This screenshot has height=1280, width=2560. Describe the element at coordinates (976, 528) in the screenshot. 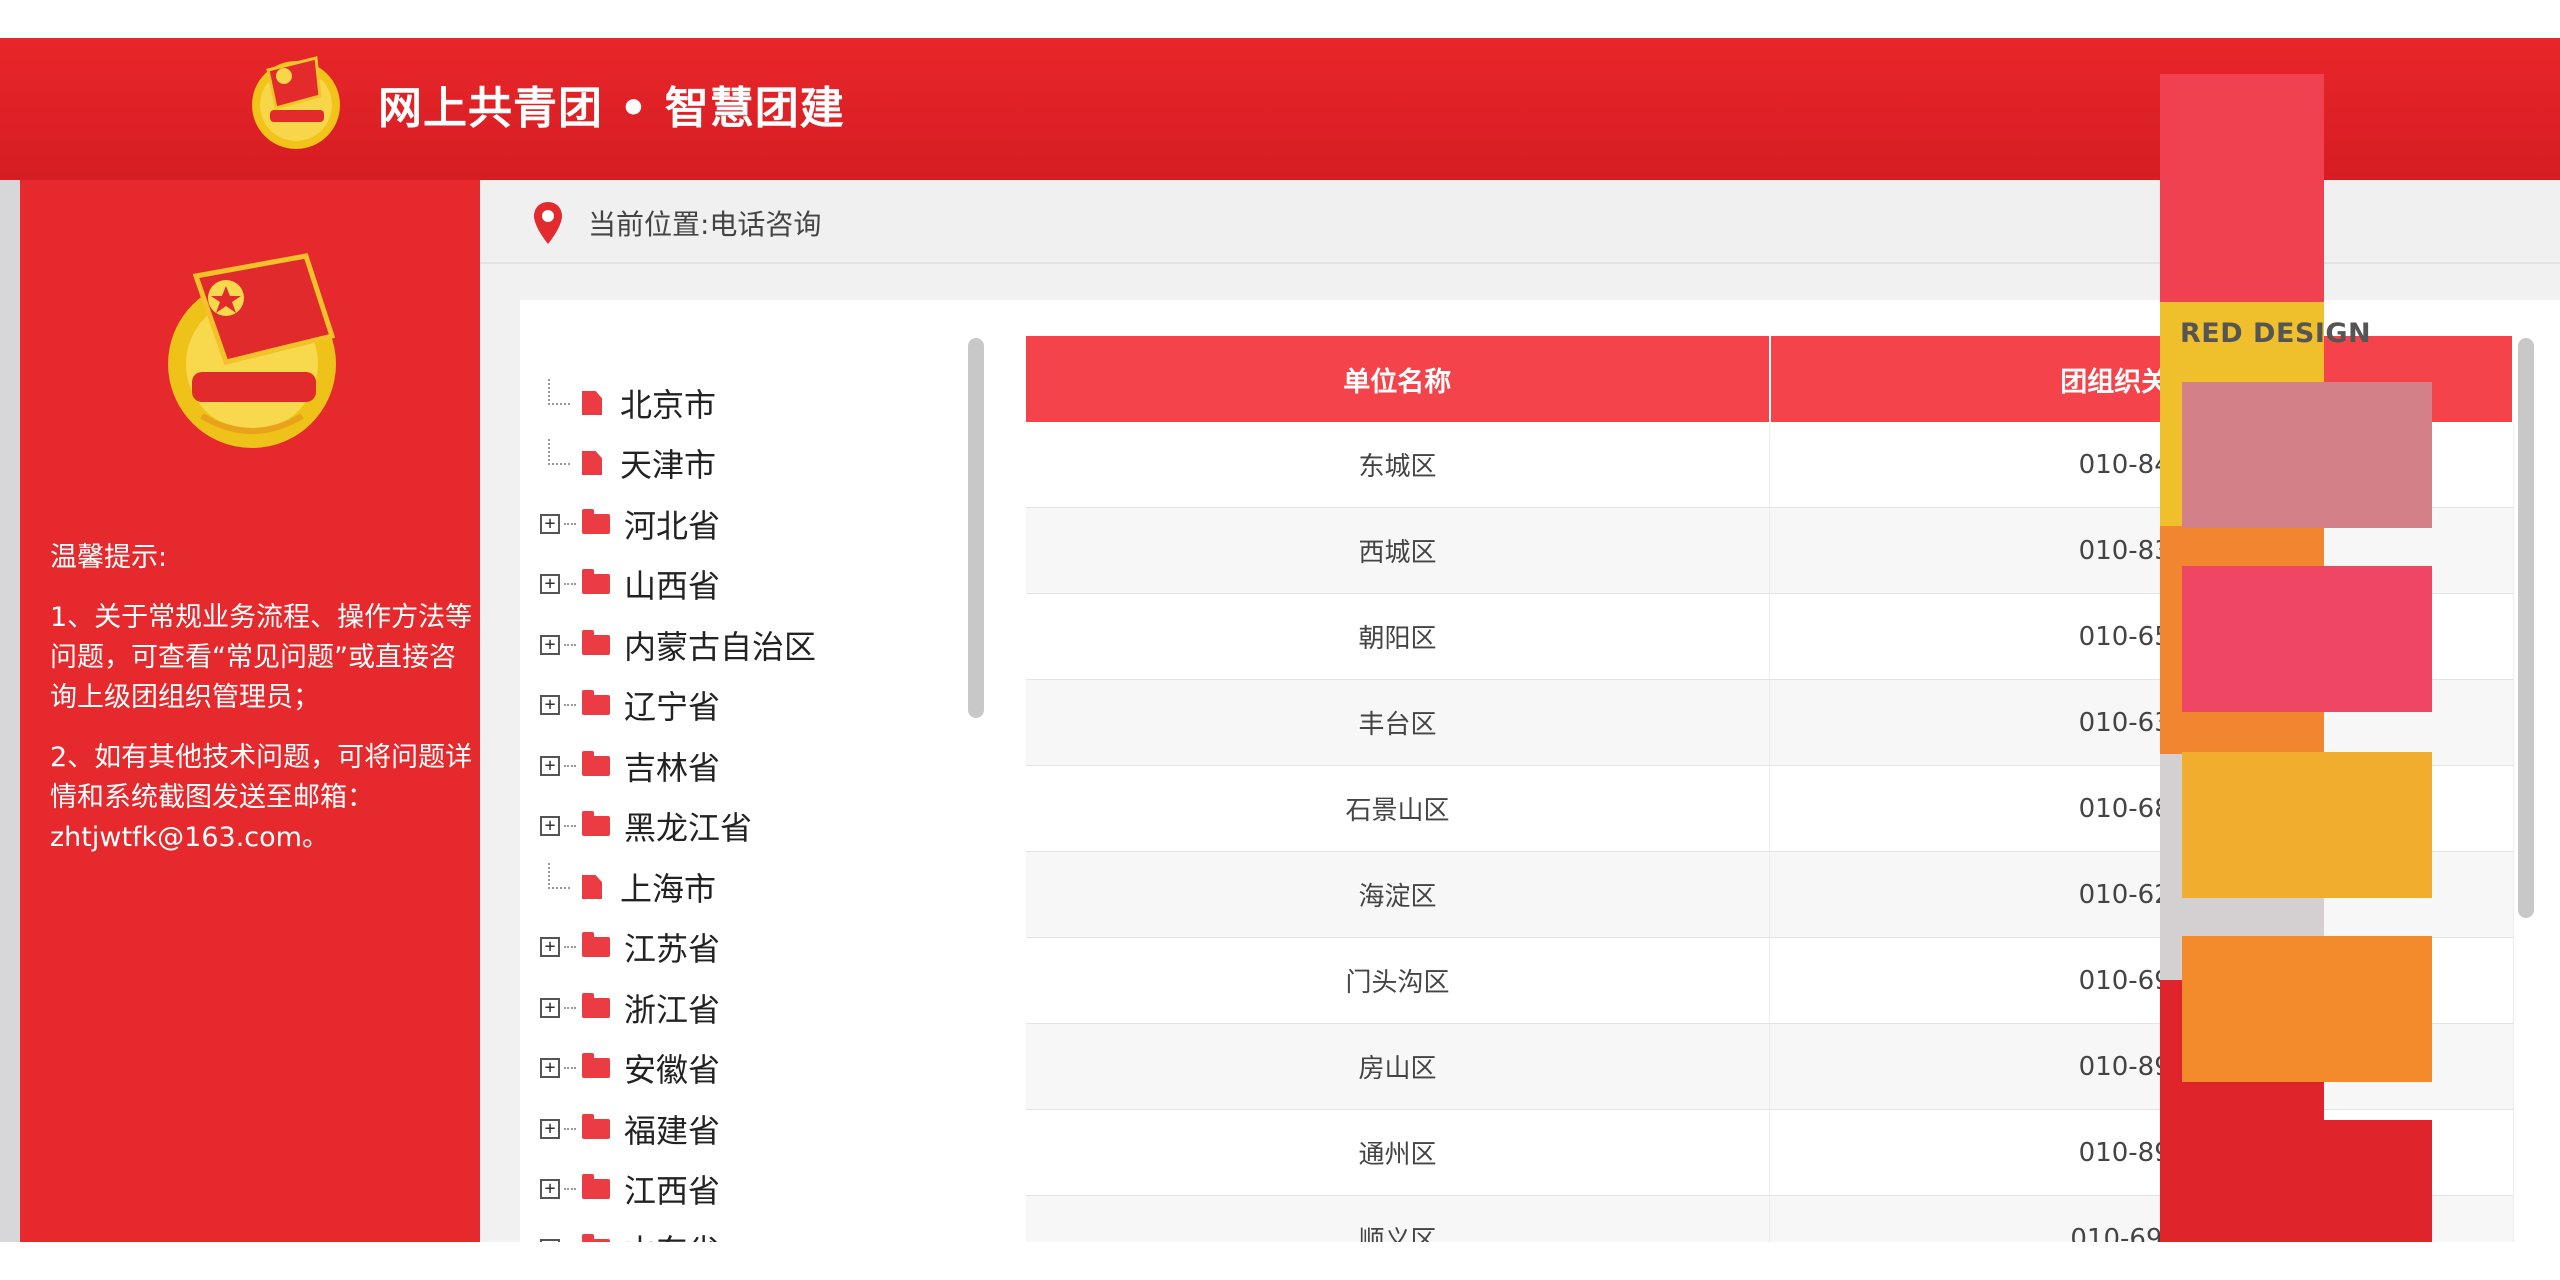

I see `tree-scrollbar` at that location.